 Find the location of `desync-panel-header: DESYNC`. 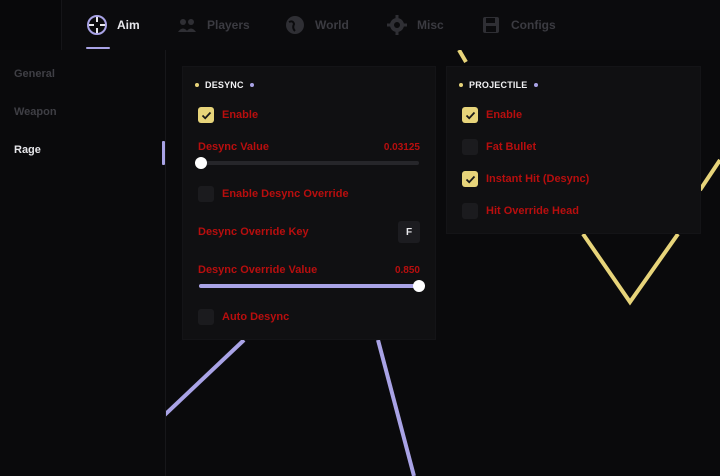

desync-panel-header: DESYNC is located at coordinates (224, 85).